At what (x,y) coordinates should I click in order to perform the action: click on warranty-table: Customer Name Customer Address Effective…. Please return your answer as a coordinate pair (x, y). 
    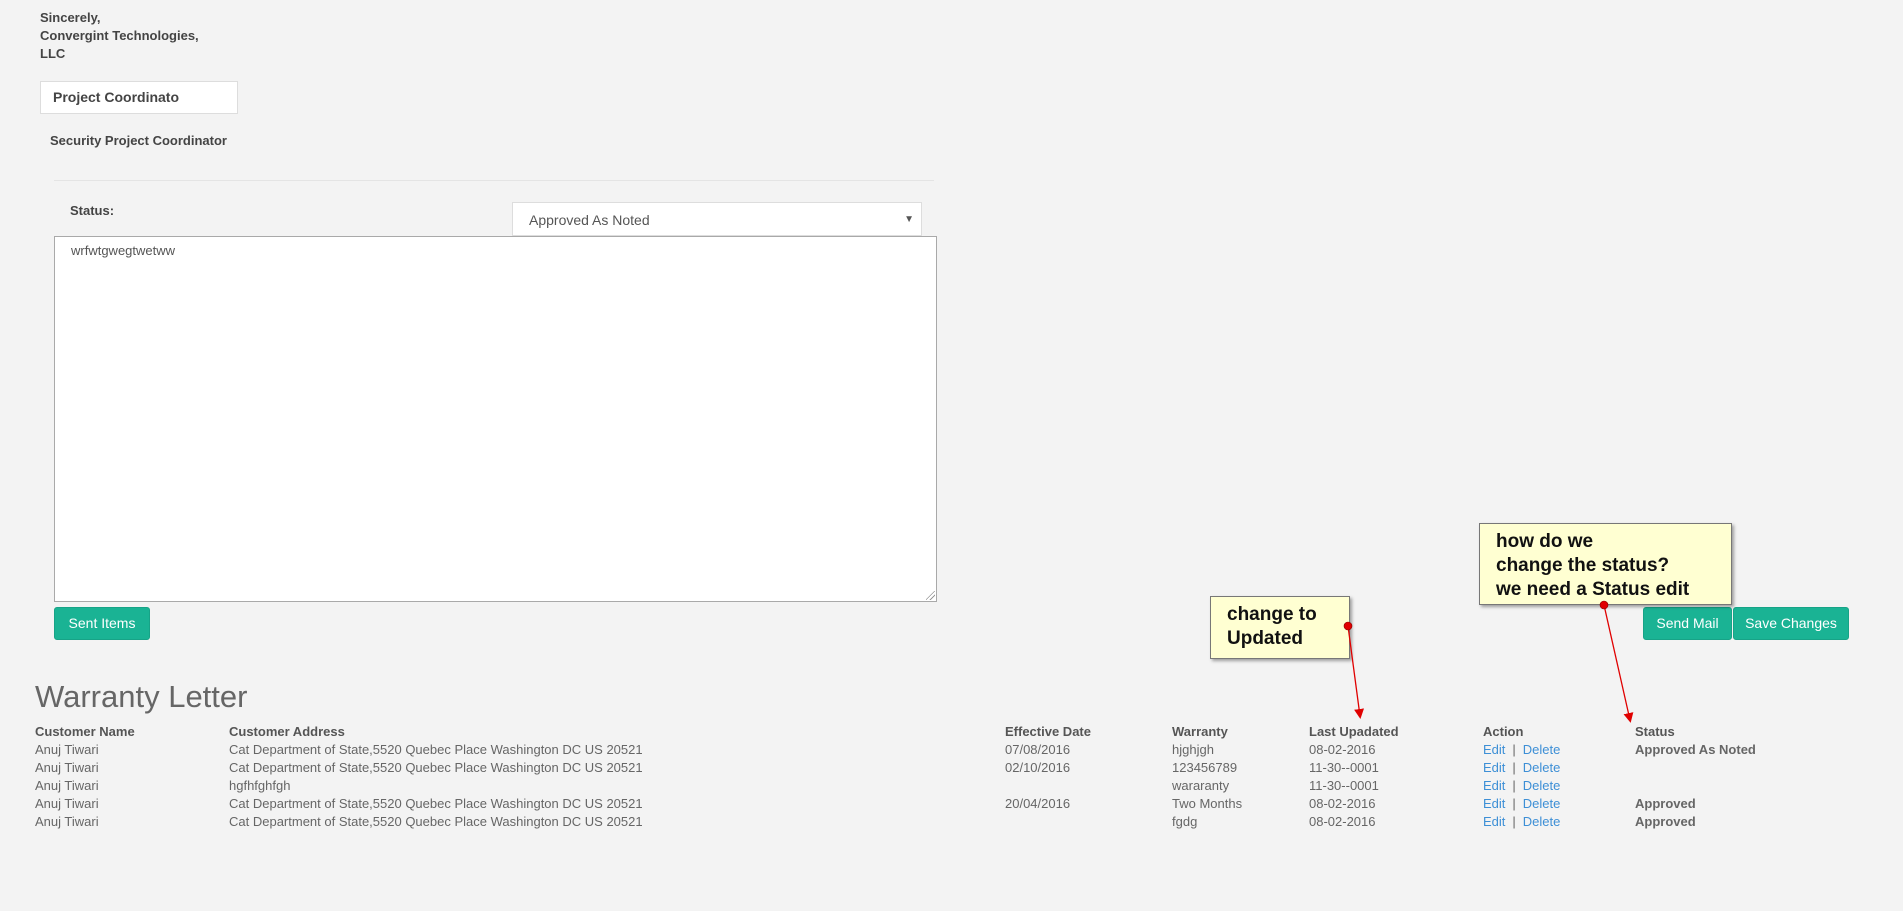
    Looking at the image, I should click on (955, 777).